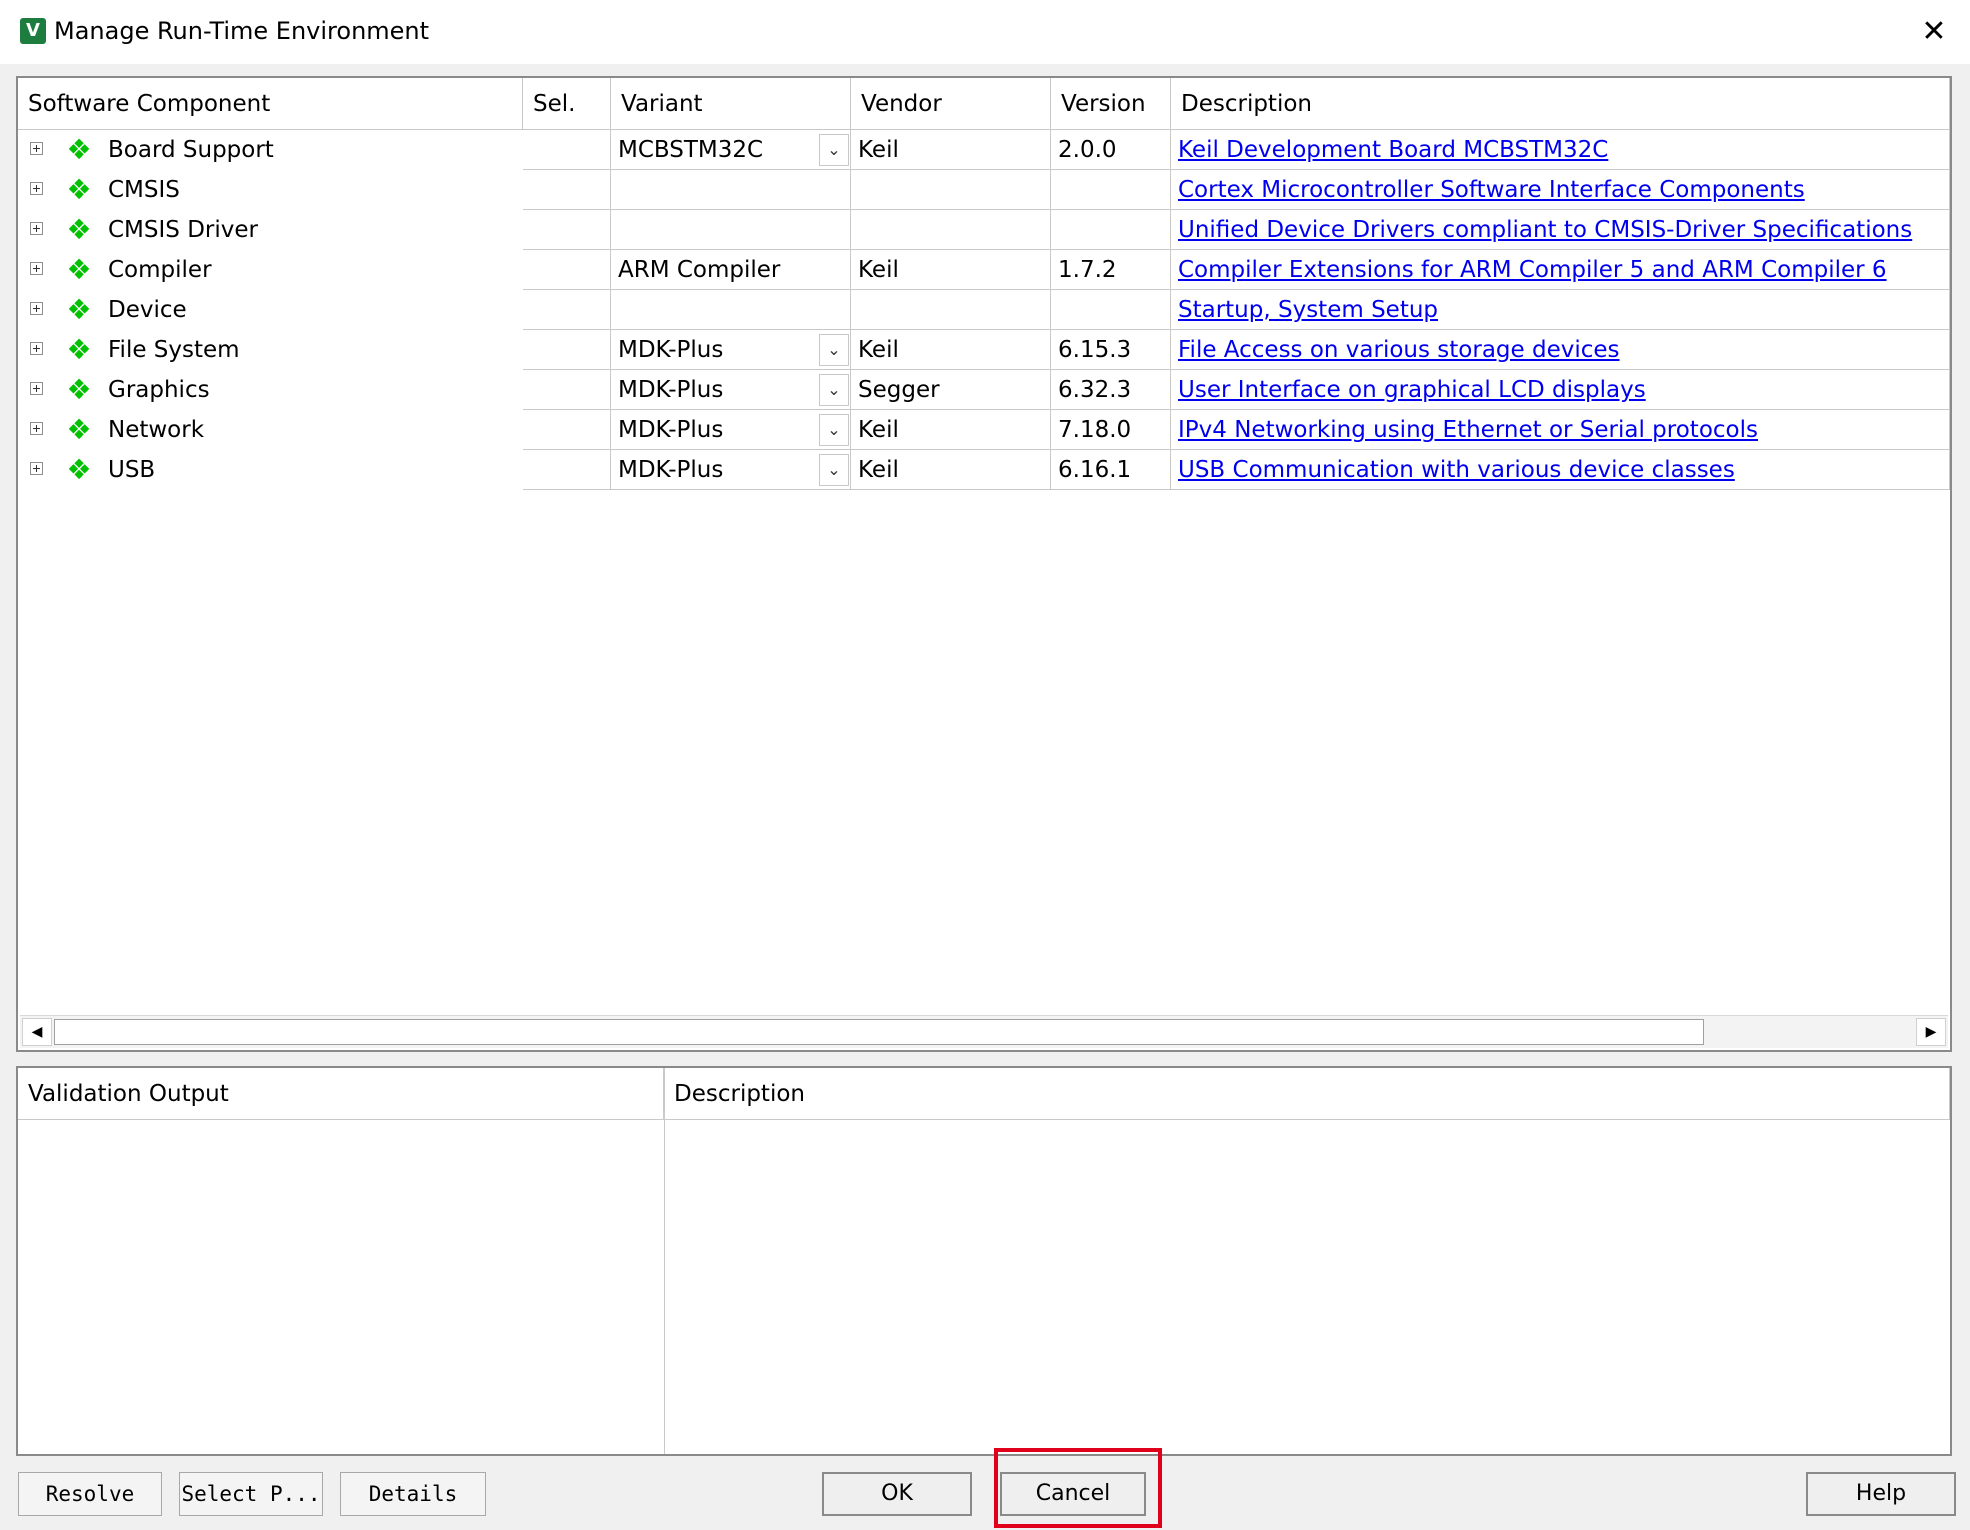 This screenshot has width=1970, height=1530. I want to click on cancel-button: Cancel, so click(1073, 1494).